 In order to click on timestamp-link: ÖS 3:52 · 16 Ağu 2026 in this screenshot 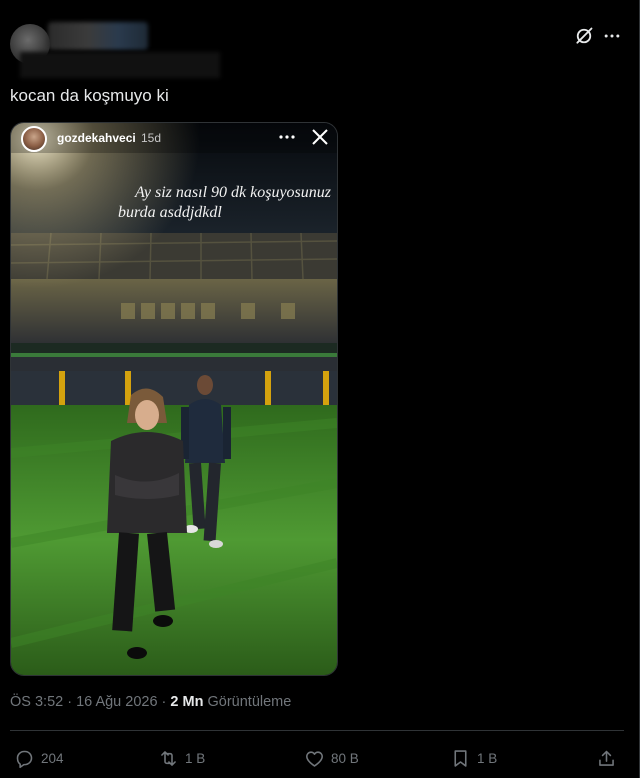, I will do `click(84, 702)`.